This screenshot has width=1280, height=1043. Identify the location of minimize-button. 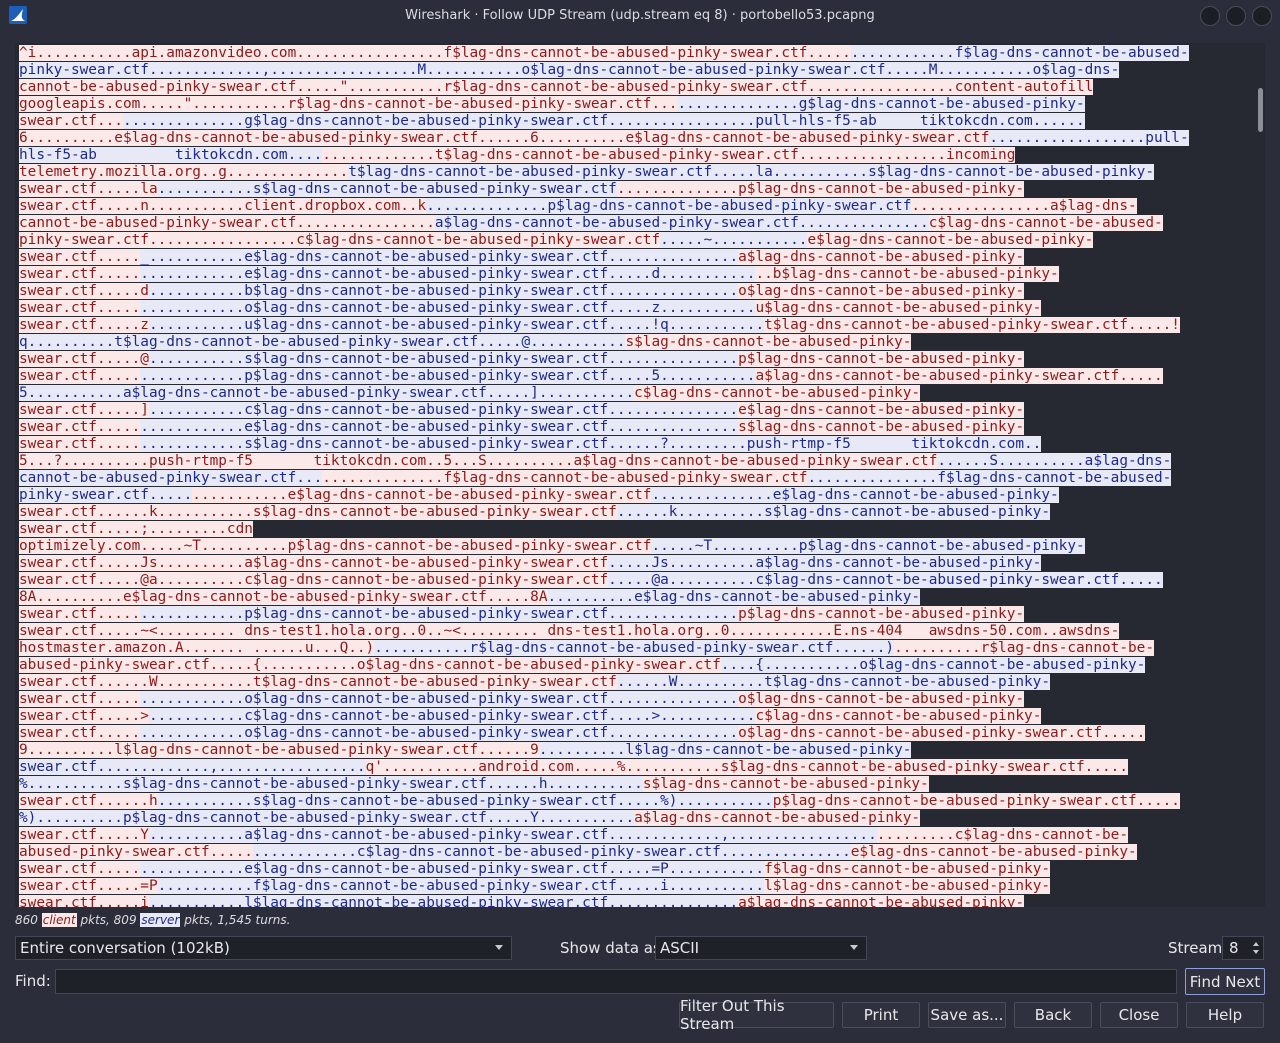
(1210, 16).